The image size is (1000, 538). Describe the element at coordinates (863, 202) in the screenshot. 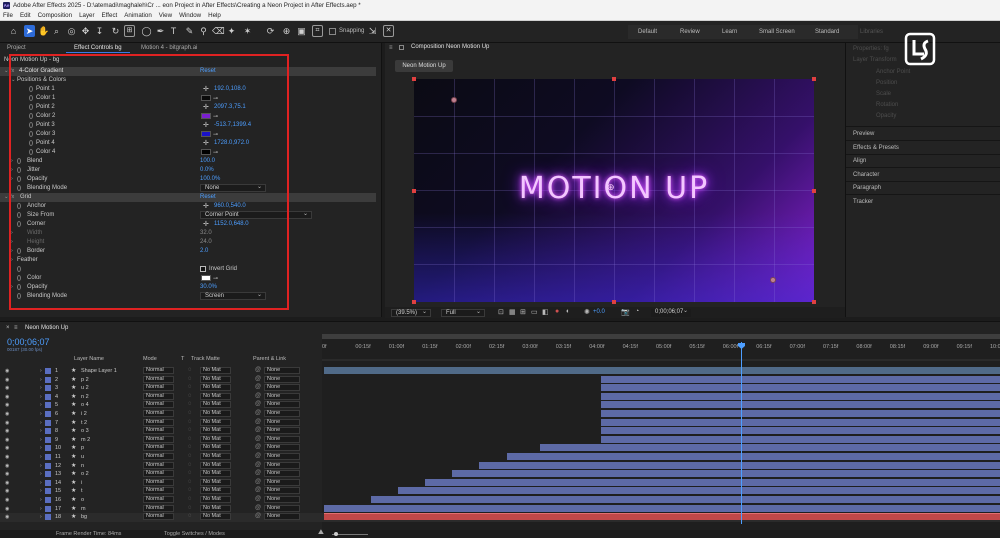

I see `panel-tracker: Tracker` at that location.